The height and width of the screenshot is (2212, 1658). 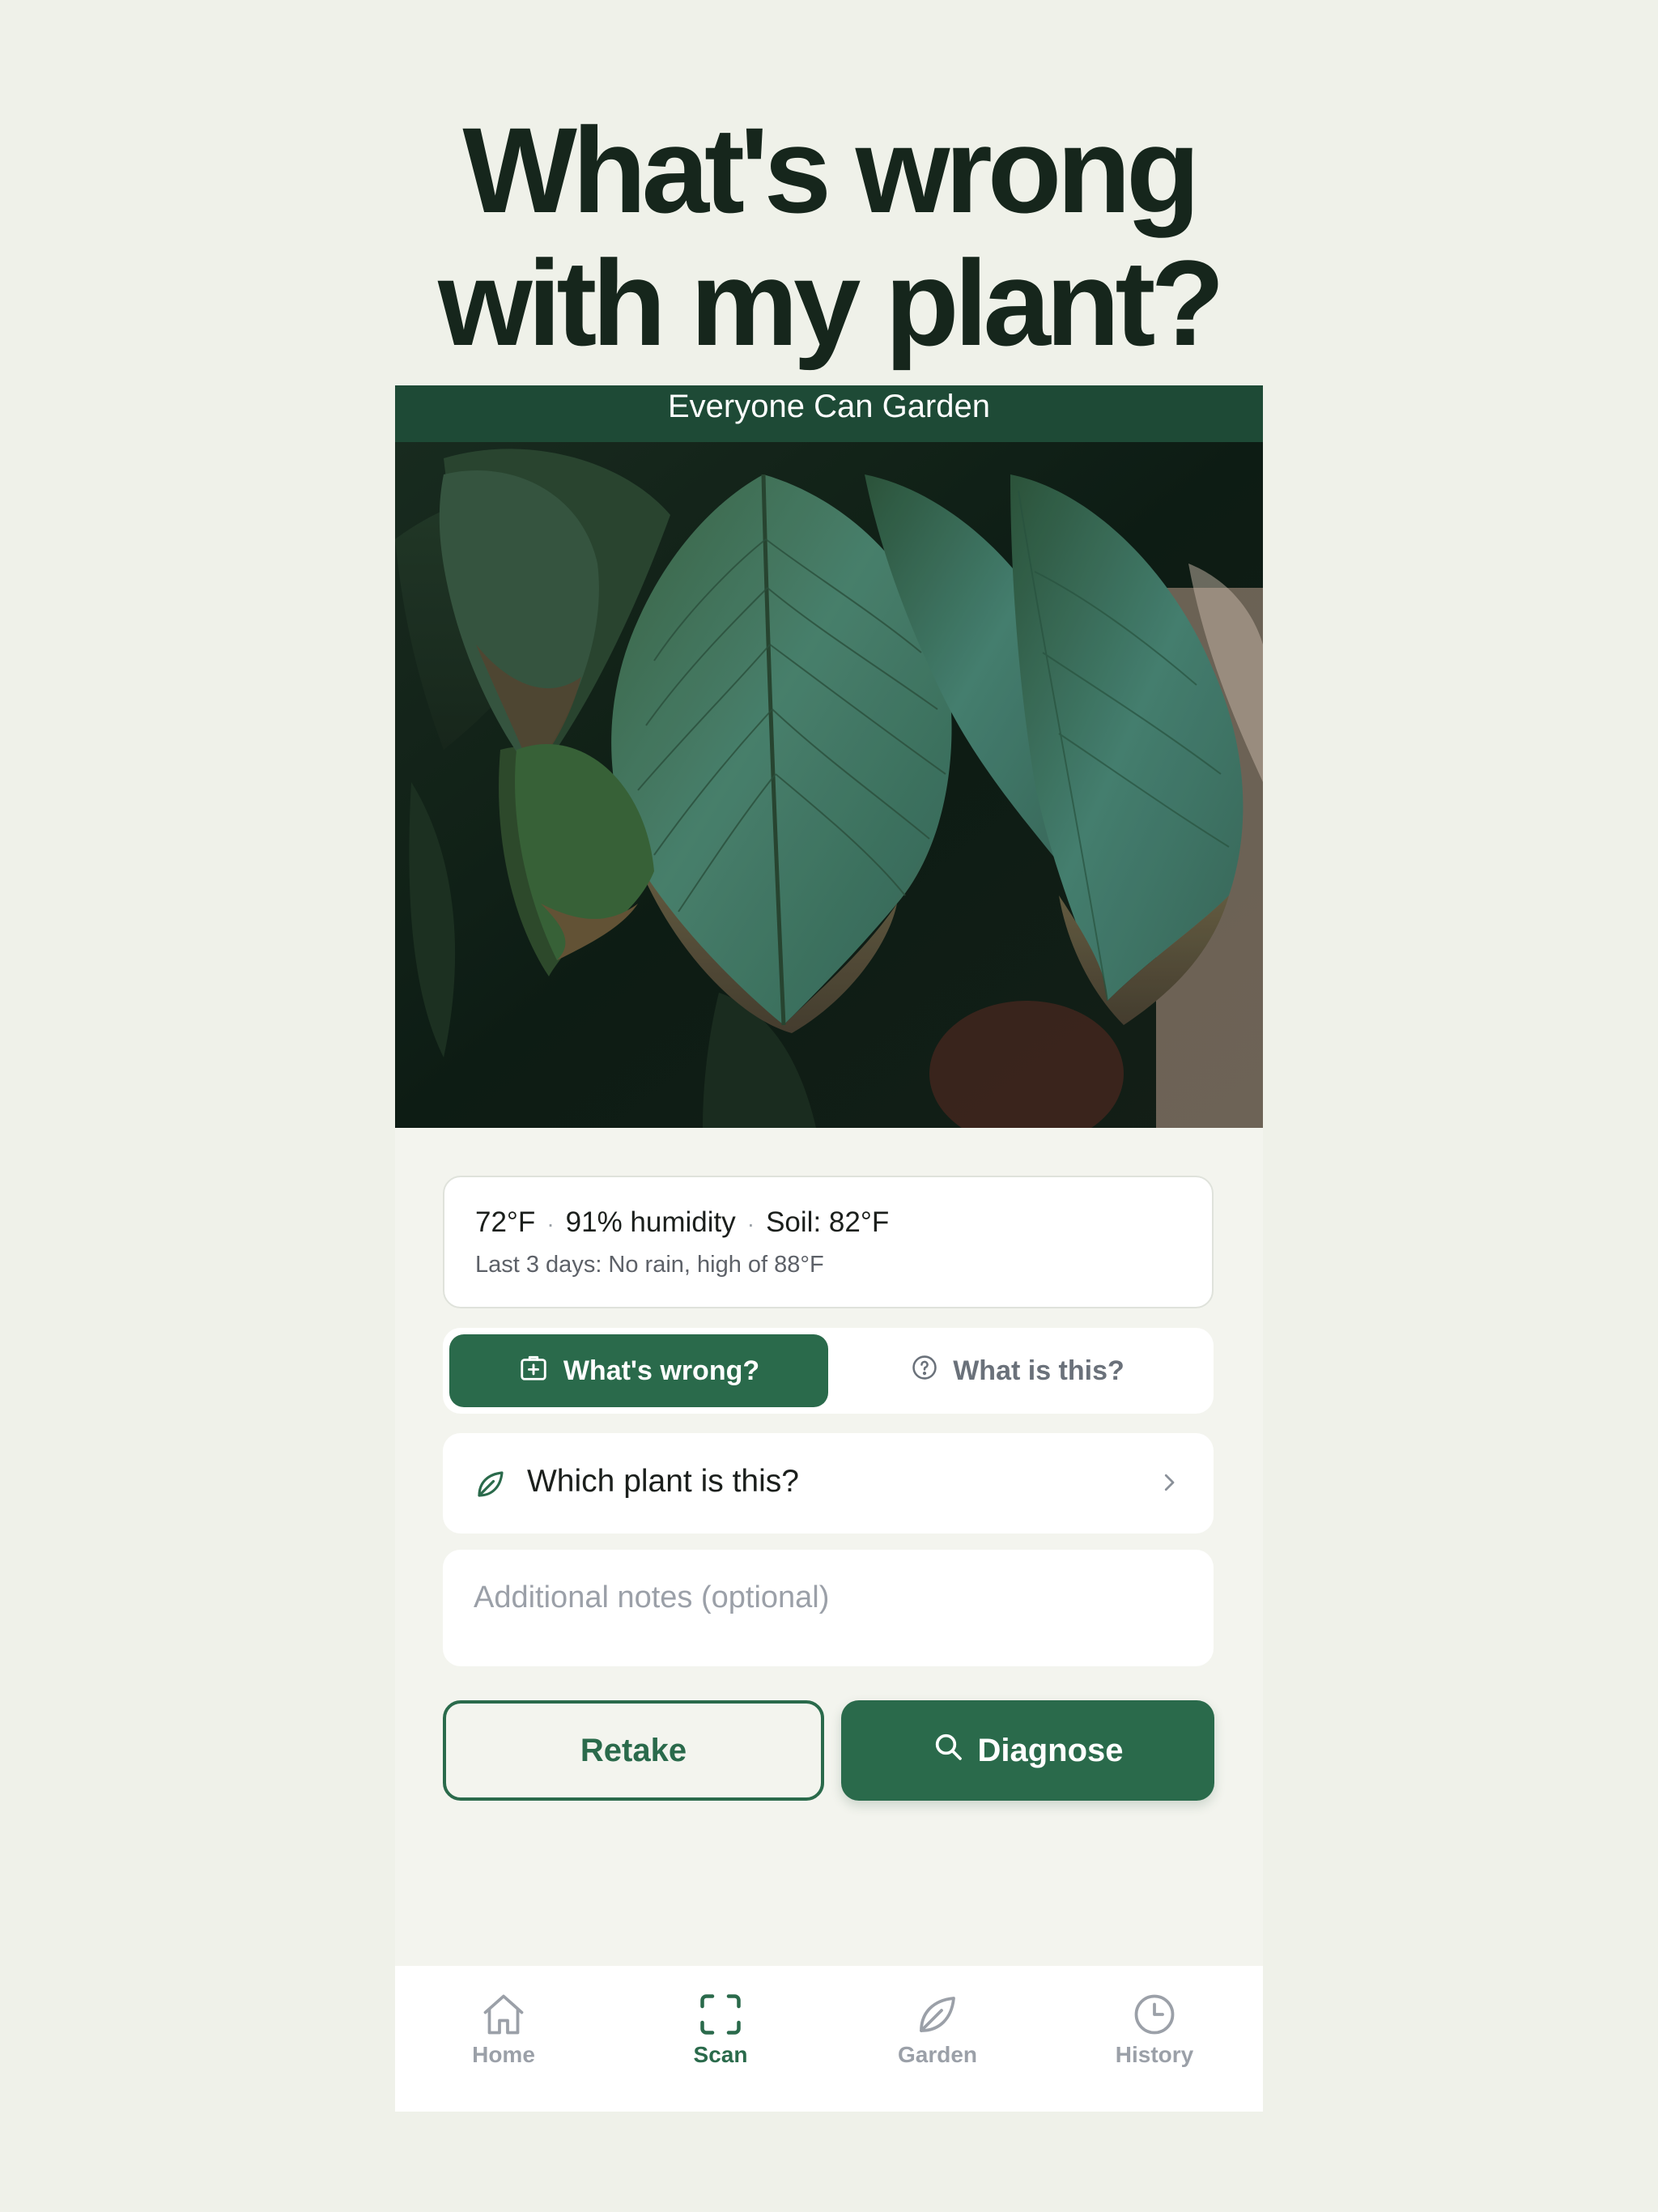 What do you see at coordinates (633, 1750) in the screenshot?
I see `retake-button: Retake` at bounding box center [633, 1750].